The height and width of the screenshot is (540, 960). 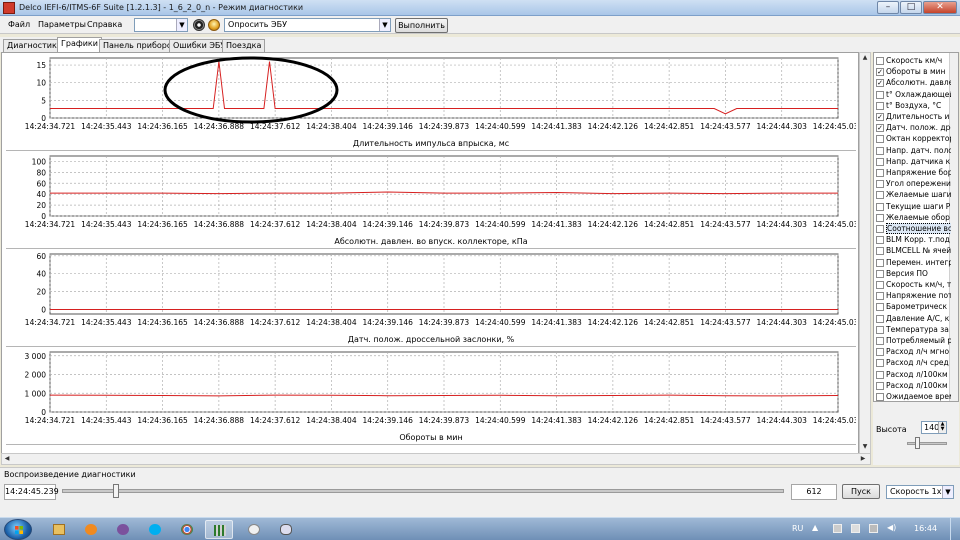 What do you see at coordinates (286, 529) in the screenshot?
I see `taskbar-app-eye` at bounding box center [286, 529].